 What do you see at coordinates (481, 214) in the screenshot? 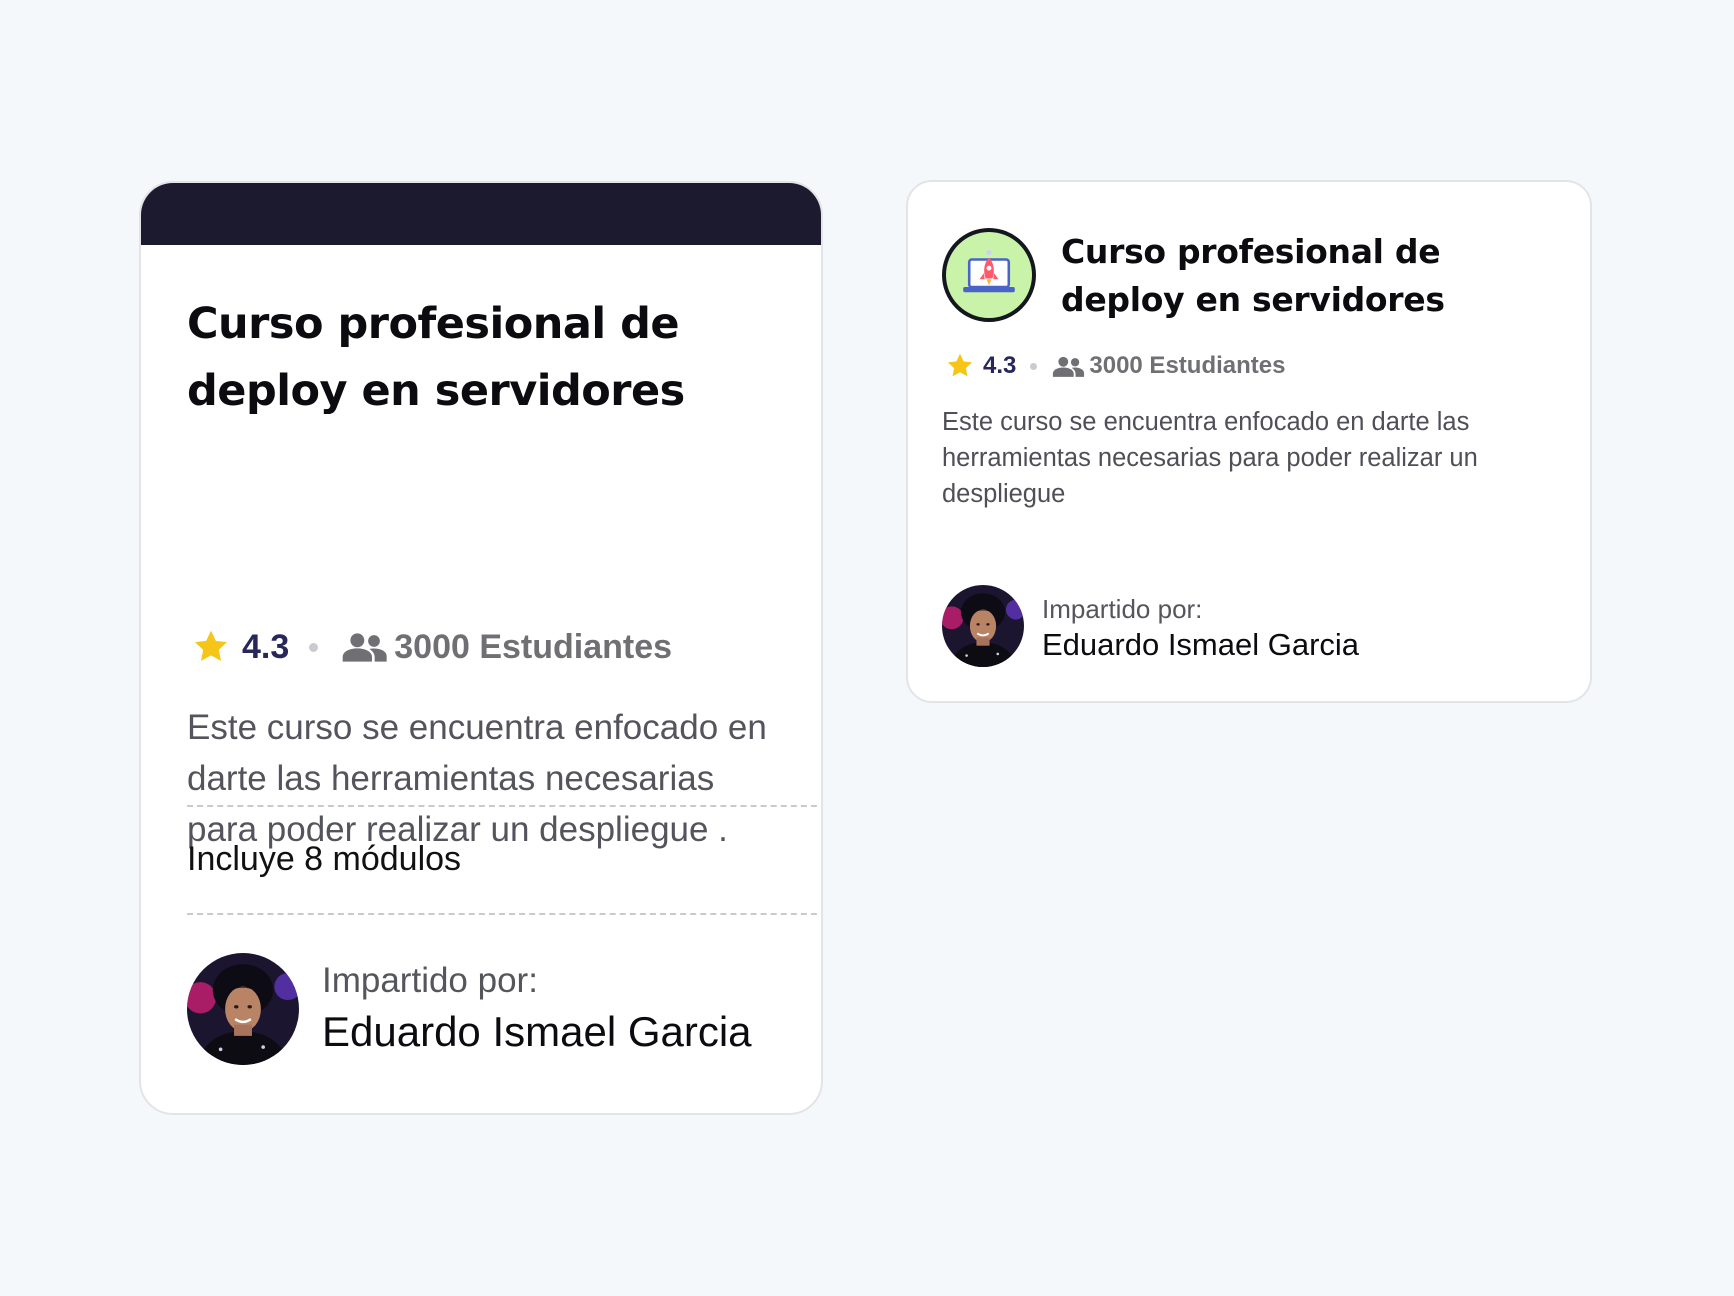
I see `card-banner` at bounding box center [481, 214].